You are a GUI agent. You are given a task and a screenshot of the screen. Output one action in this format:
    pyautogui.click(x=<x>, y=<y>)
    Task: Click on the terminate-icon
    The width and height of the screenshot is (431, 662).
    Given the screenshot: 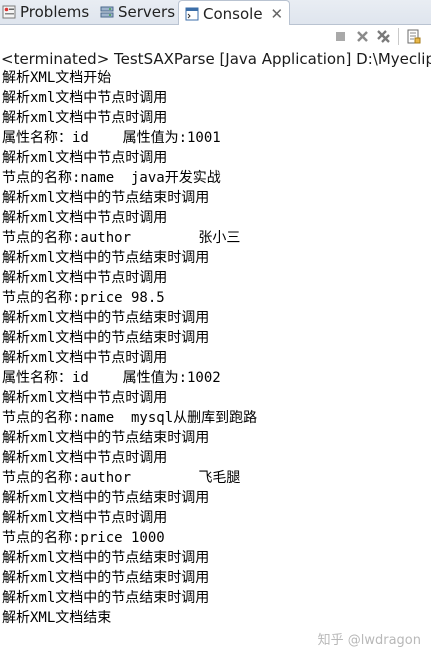 What is the action you would take?
    pyautogui.click(x=340, y=36)
    